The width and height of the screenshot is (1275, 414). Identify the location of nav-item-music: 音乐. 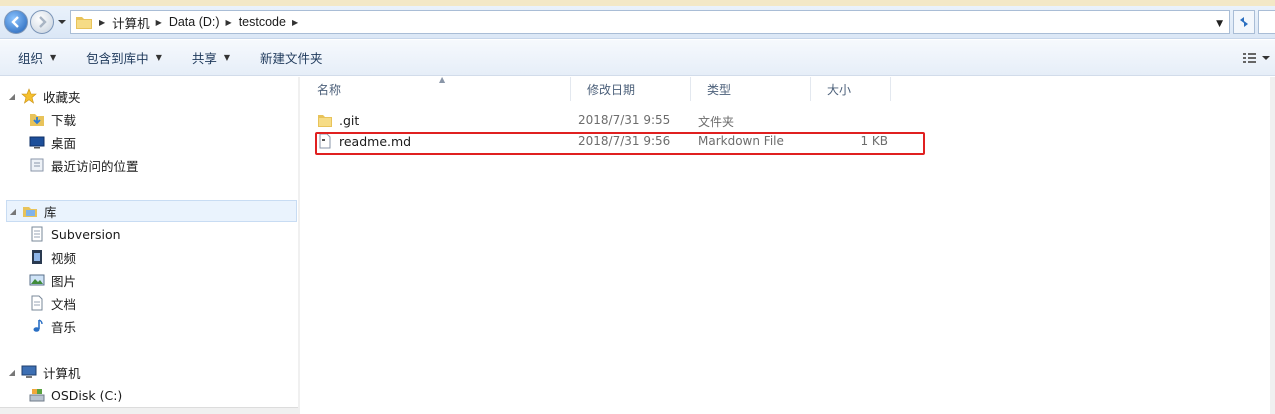
(52, 326).